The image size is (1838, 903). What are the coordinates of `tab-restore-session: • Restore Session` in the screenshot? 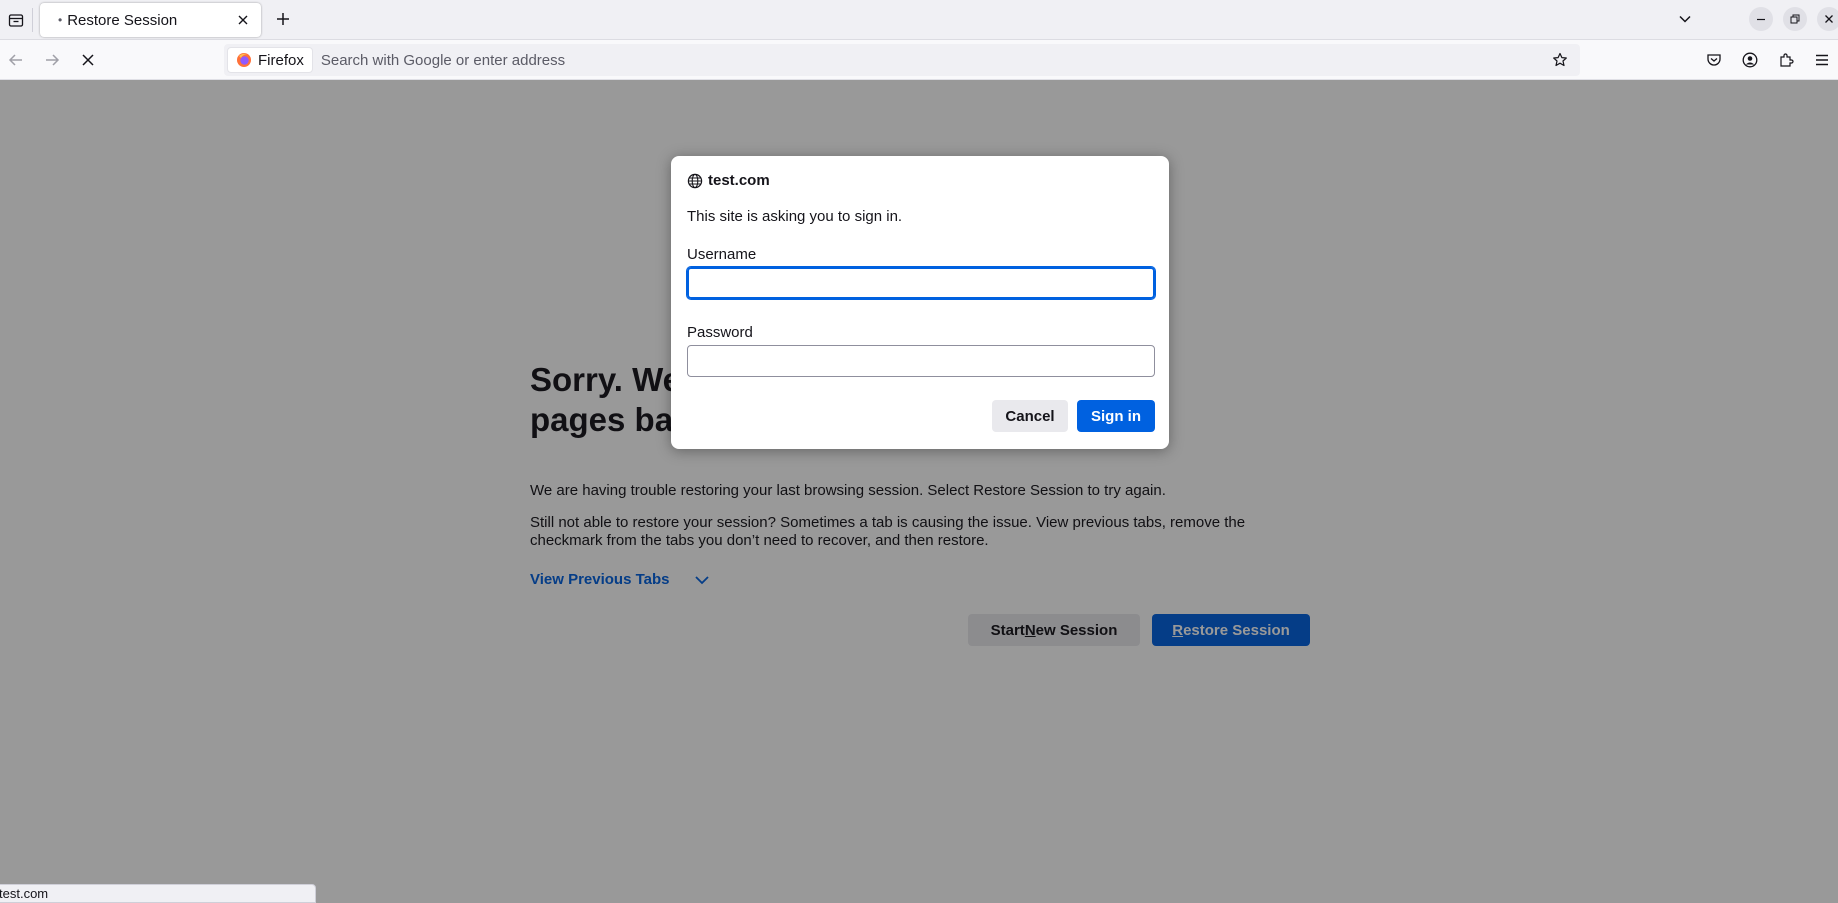 It's located at (150, 20).